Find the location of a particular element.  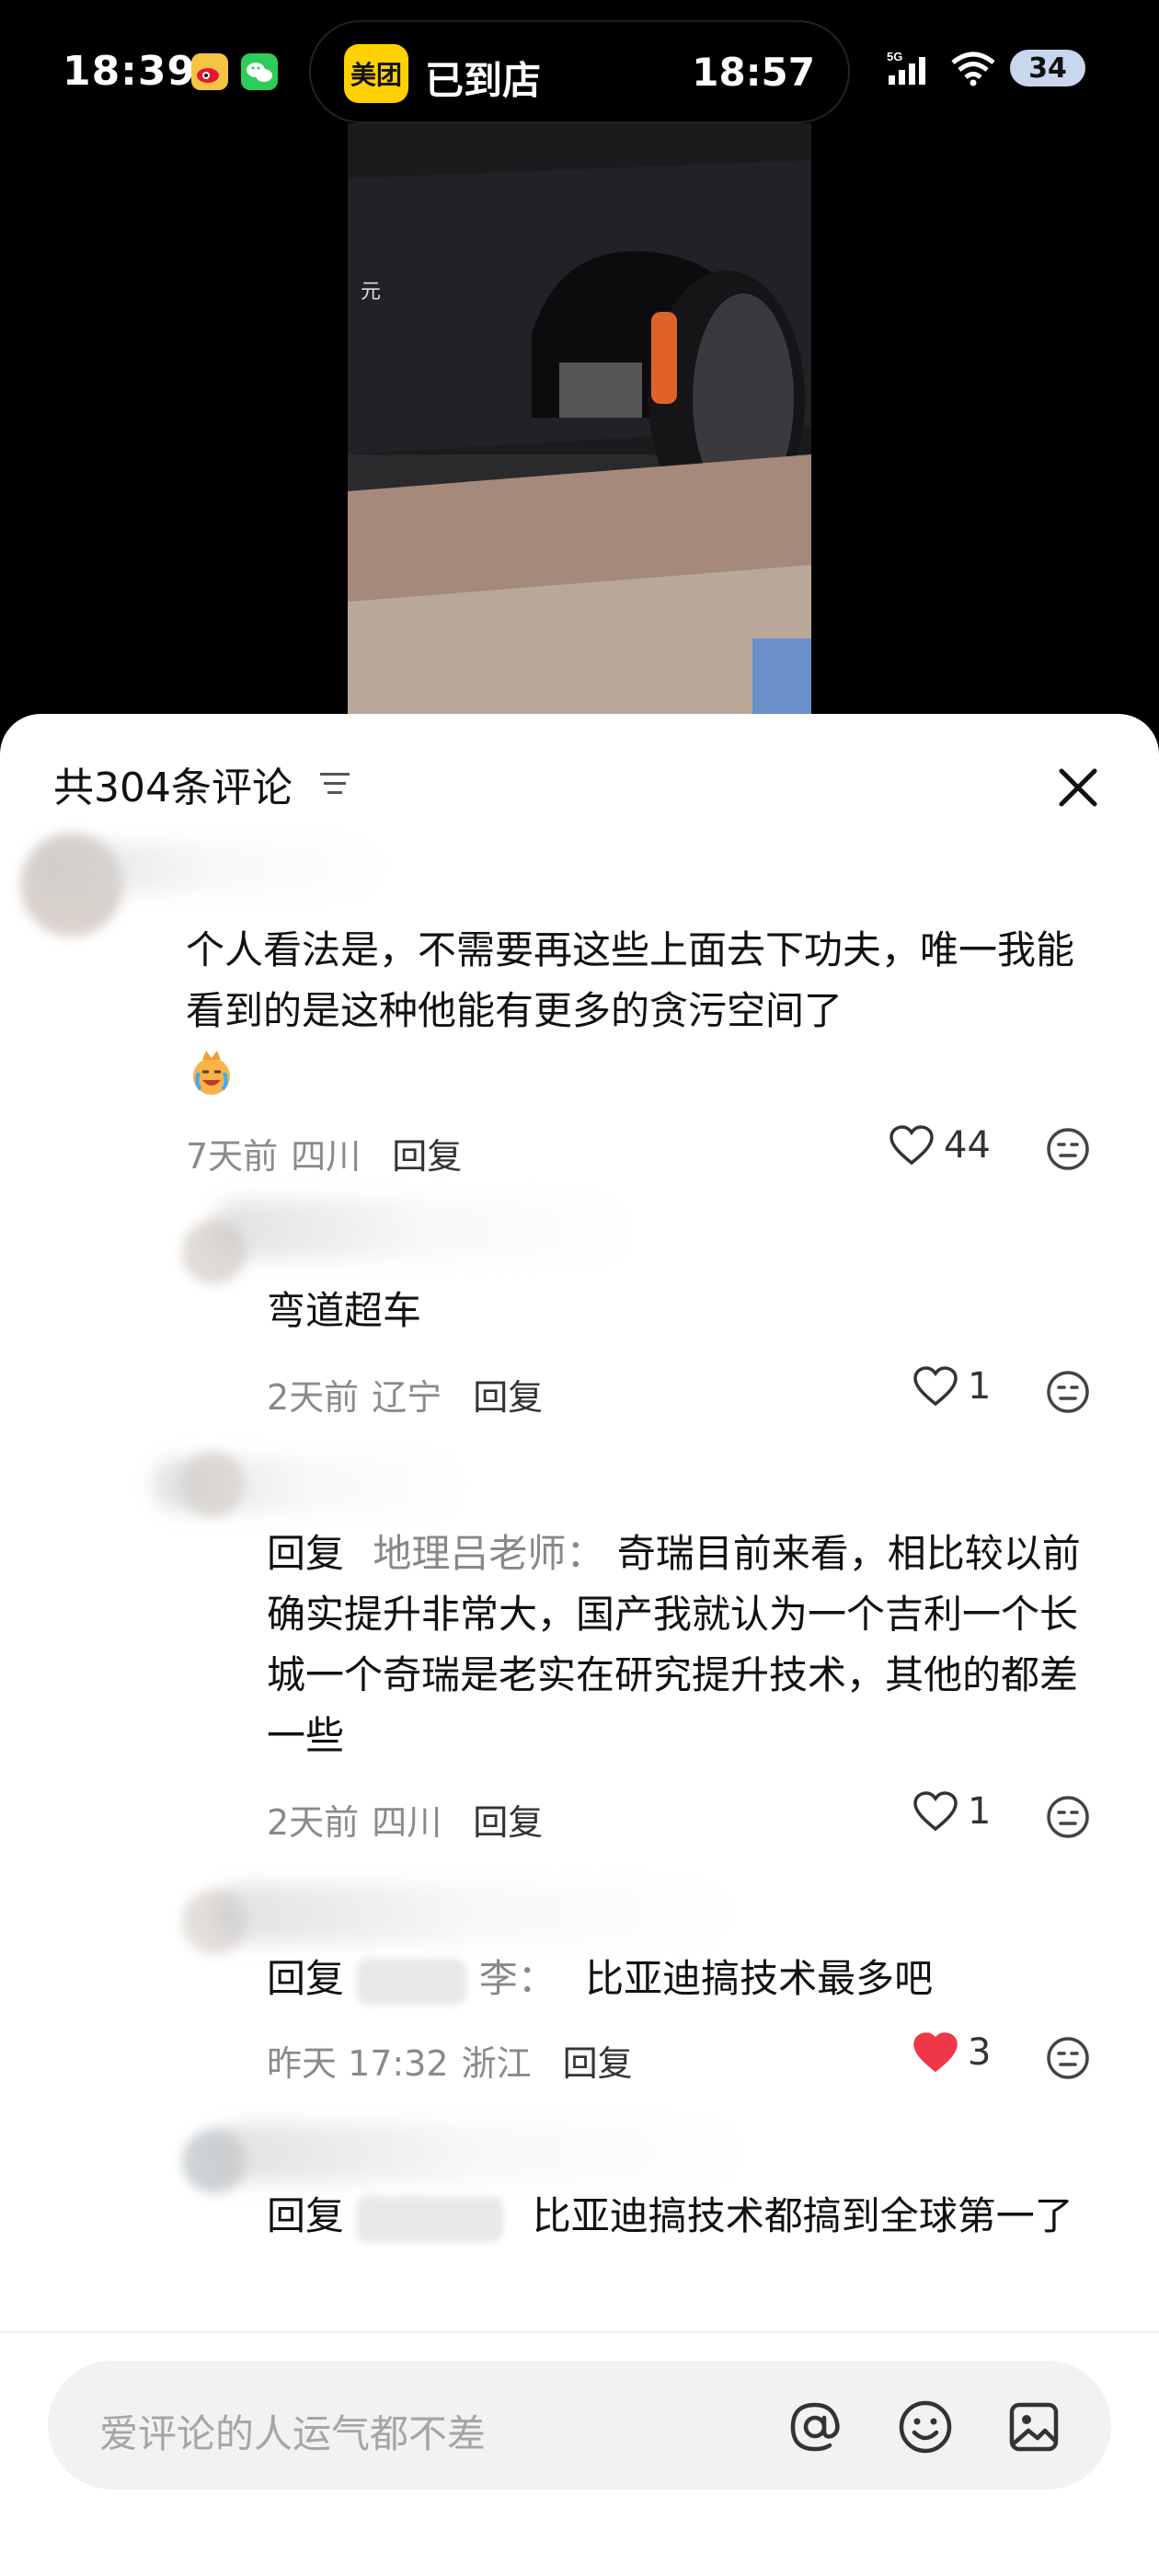

wifi-icon is located at coordinates (973, 69).